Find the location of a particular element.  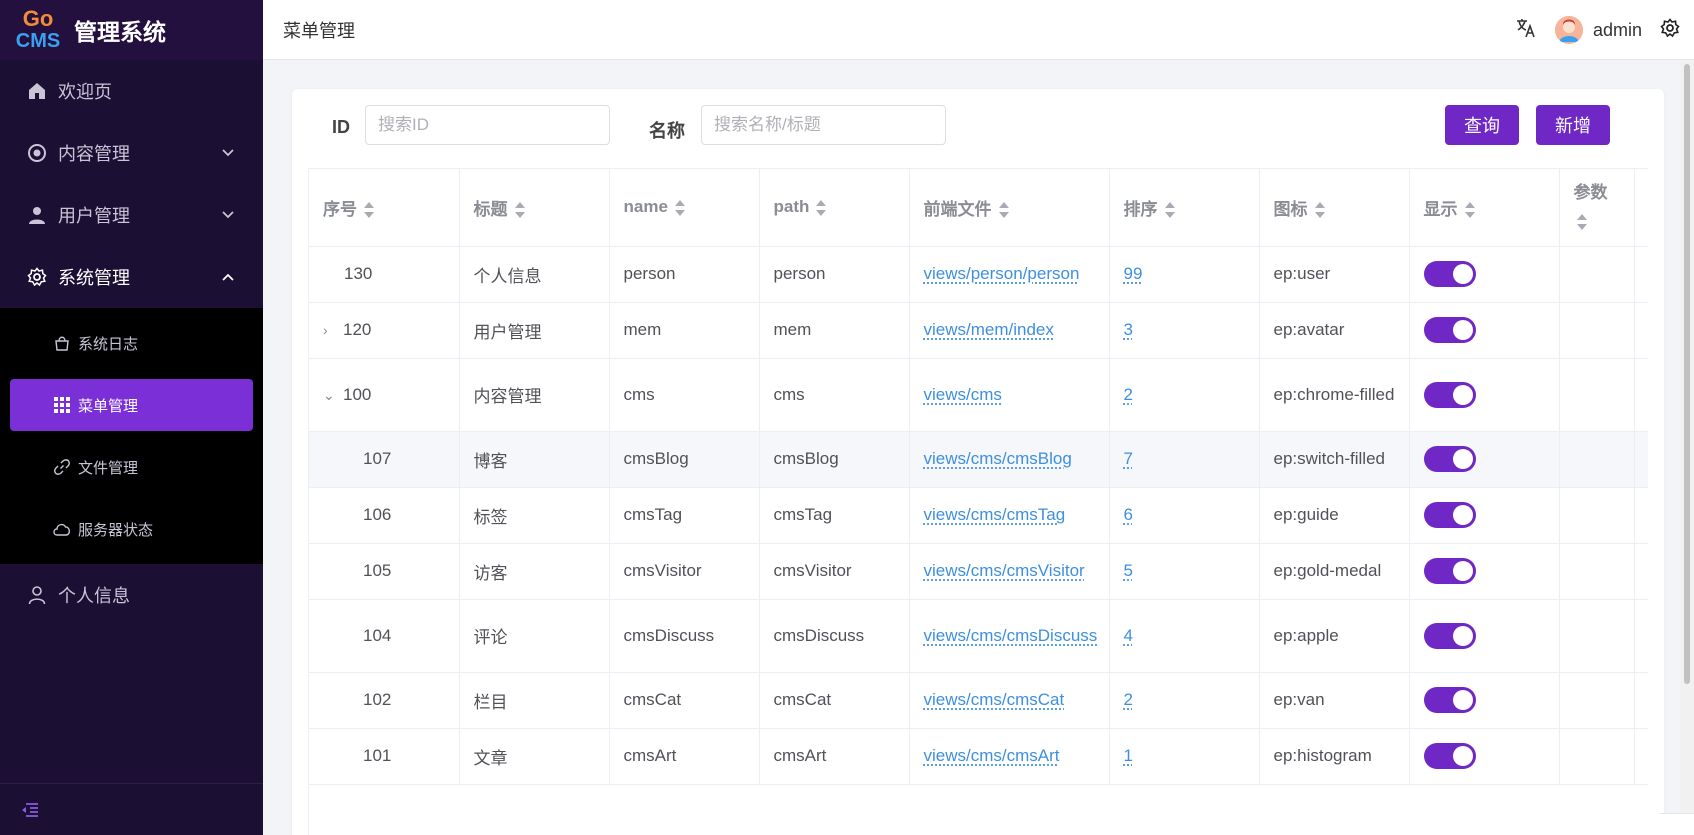

avatar is located at coordinates (1568, 30).